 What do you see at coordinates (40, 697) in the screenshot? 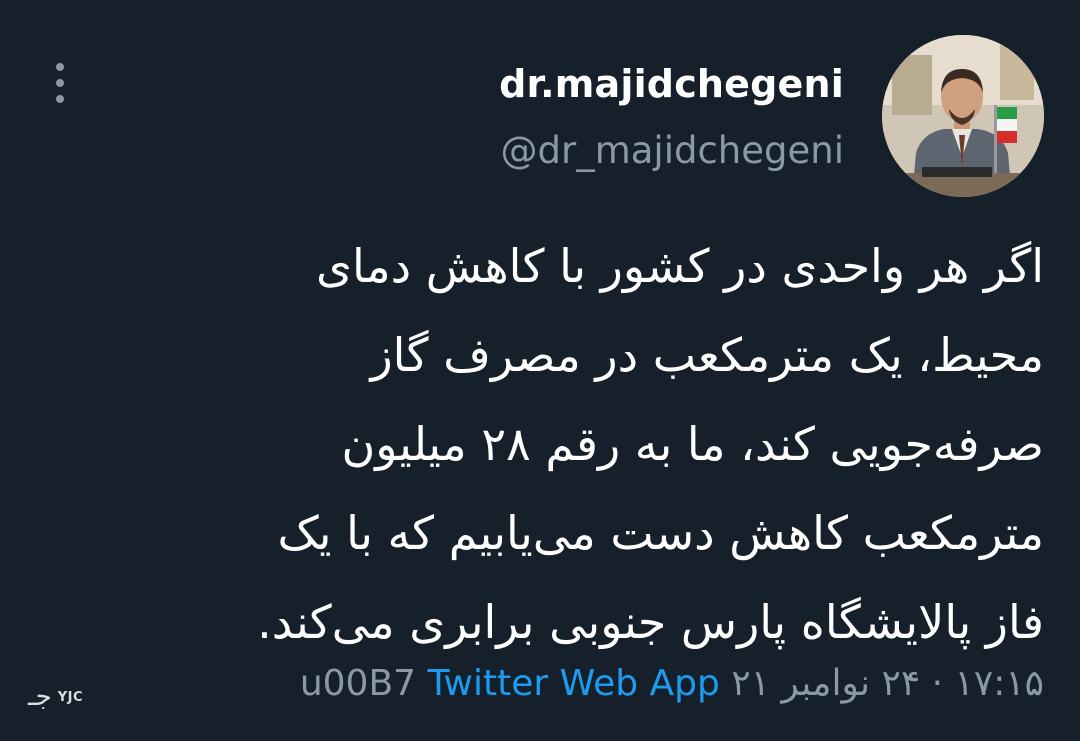
I see `yjc-logo-glyph: جـ` at bounding box center [40, 697].